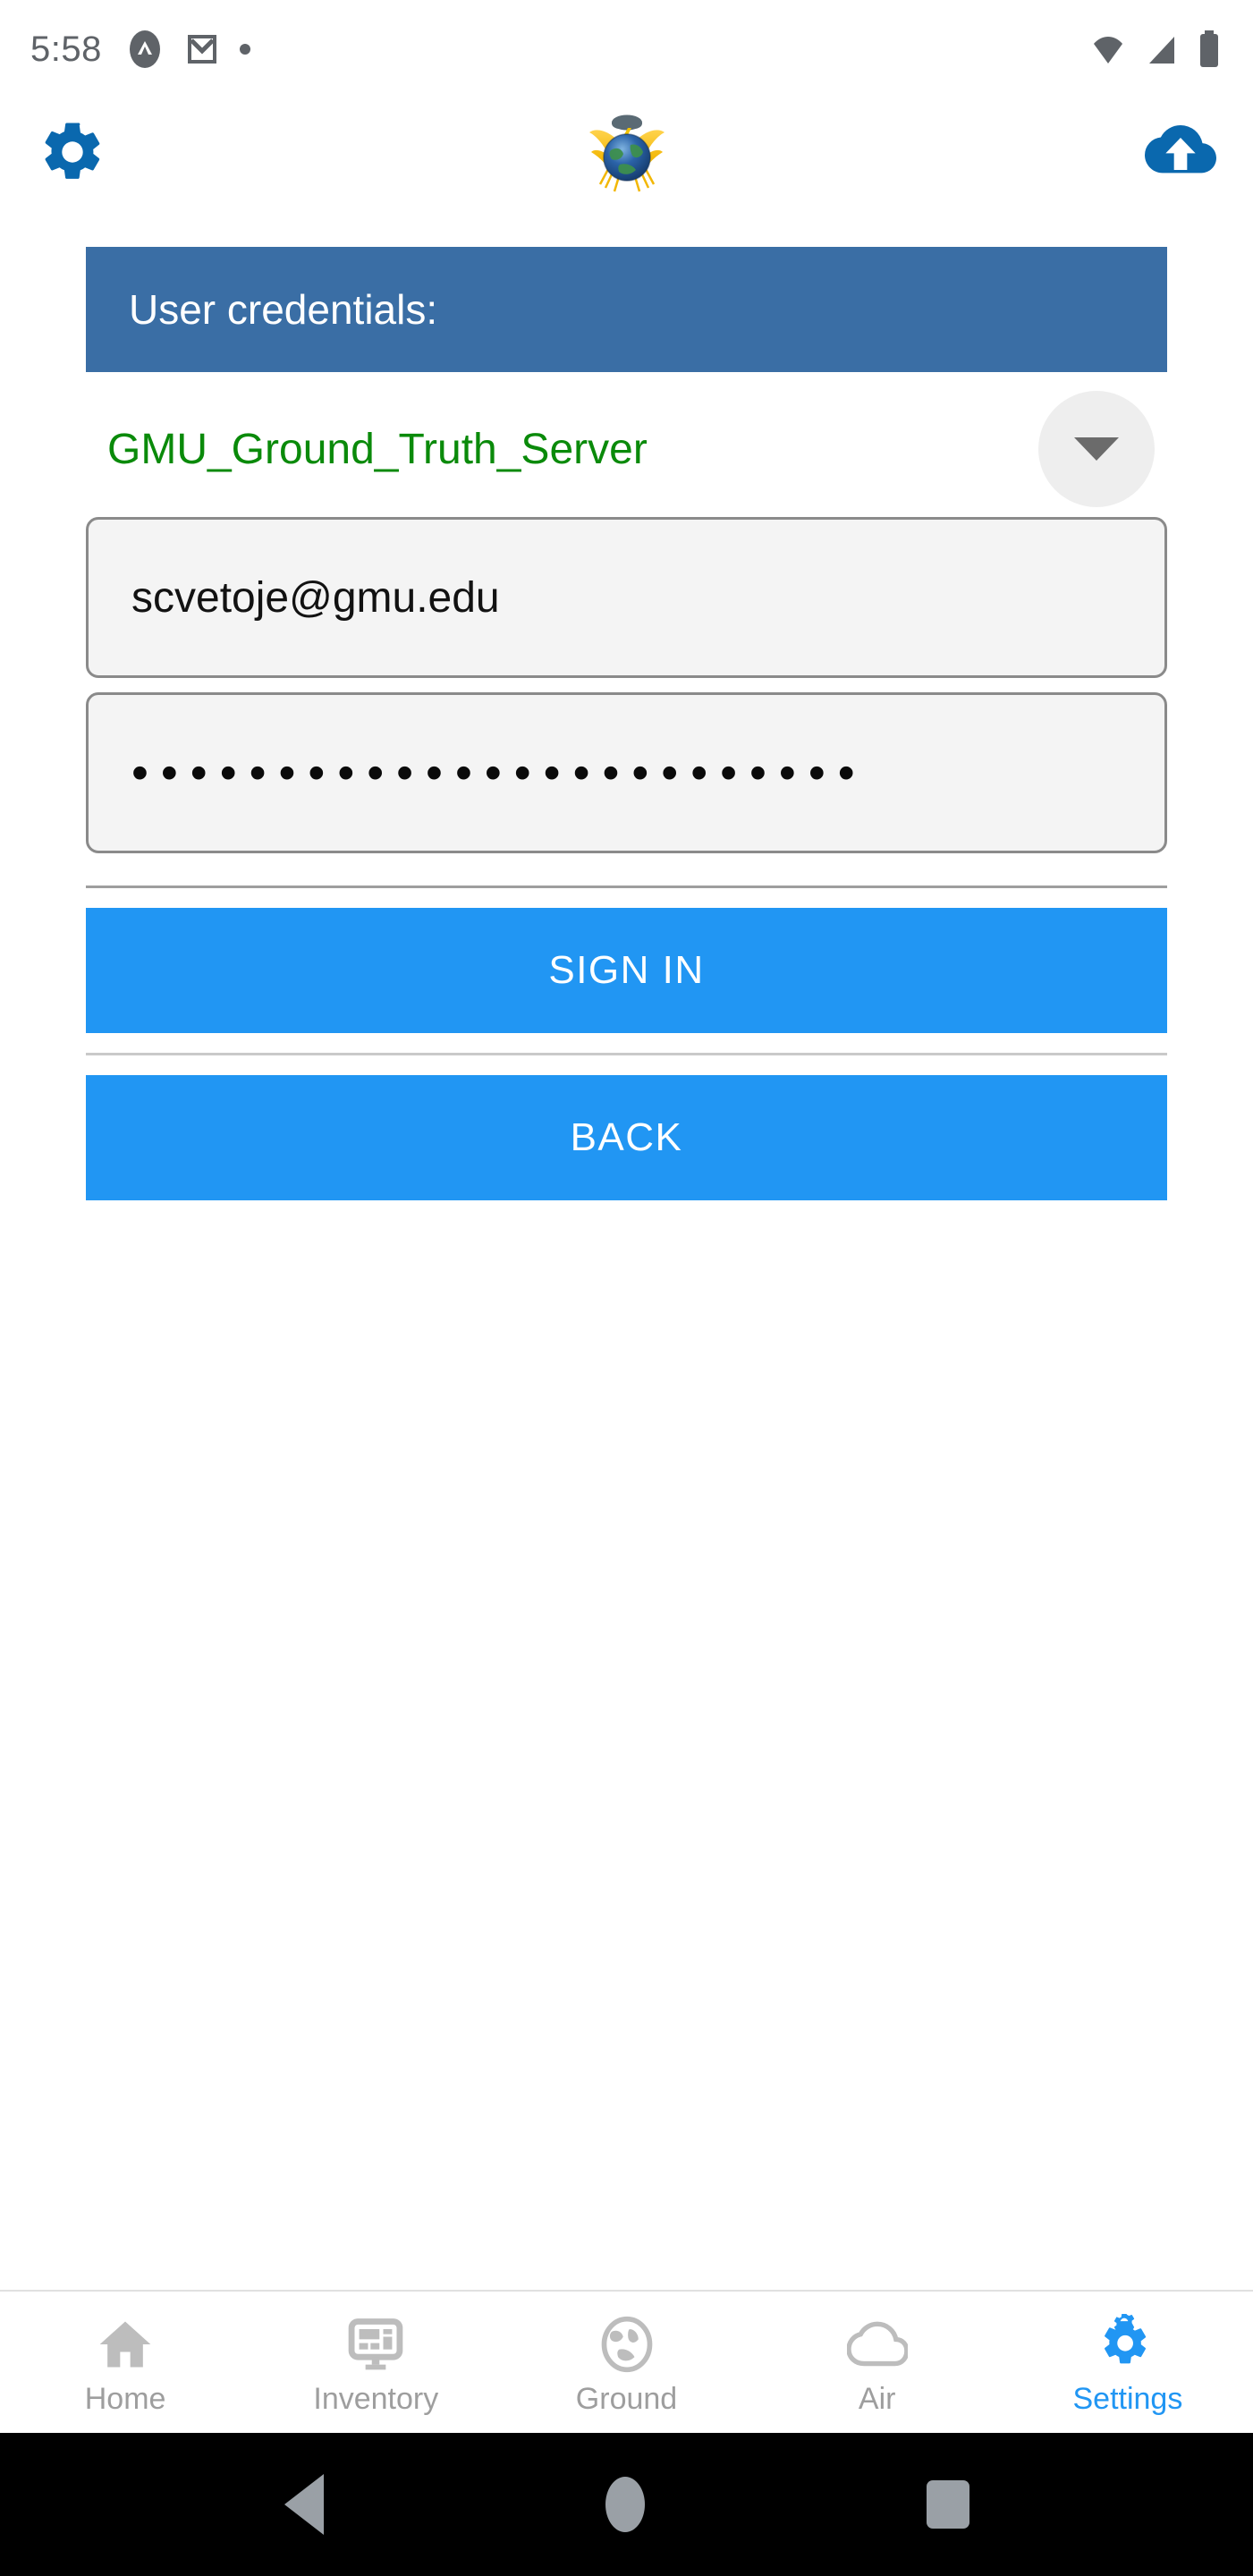 The height and width of the screenshot is (2576, 1253). I want to click on back-triangle-icon, so click(304, 2504).